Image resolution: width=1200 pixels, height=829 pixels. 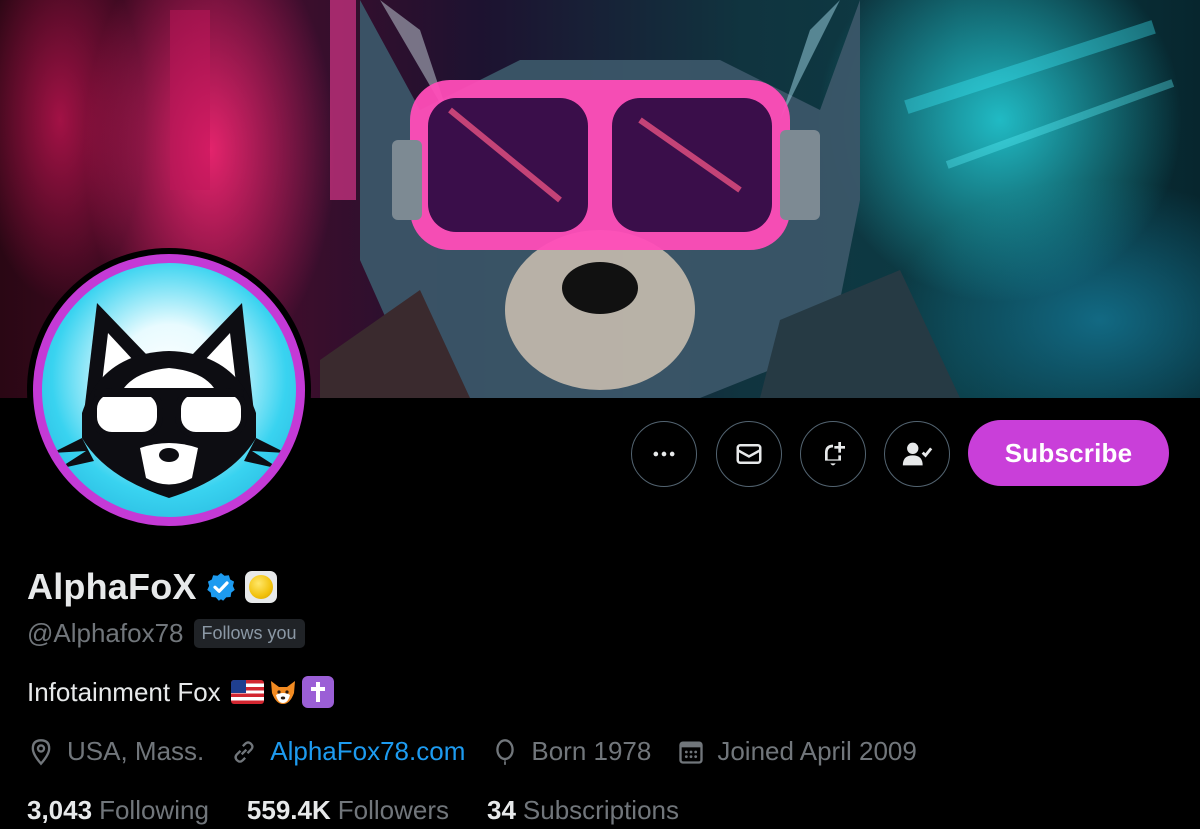 I want to click on follows-you-badge: Follows you, so click(x=249, y=633).